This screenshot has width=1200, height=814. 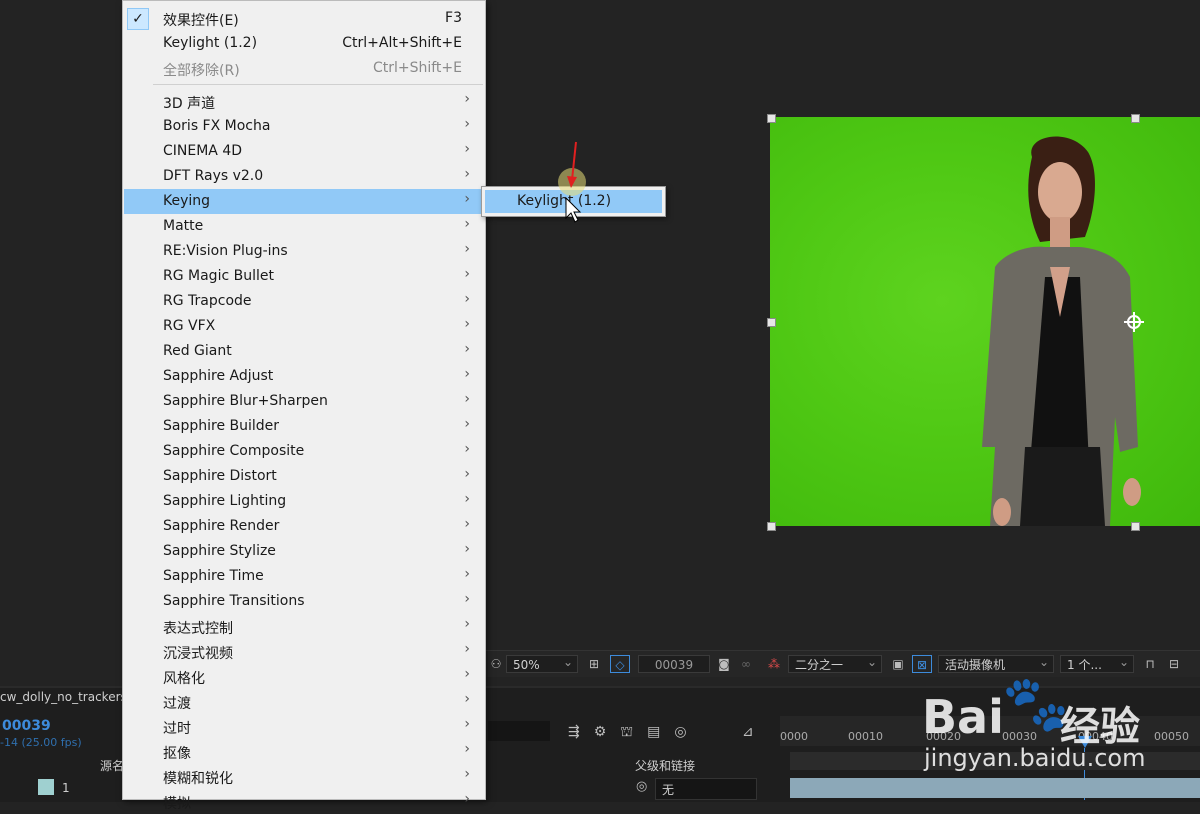 What do you see at coordinates (304, 801) in the screenshot?
I see `menu-category-item: 模拟 ›` at bounding box center [304, 801].